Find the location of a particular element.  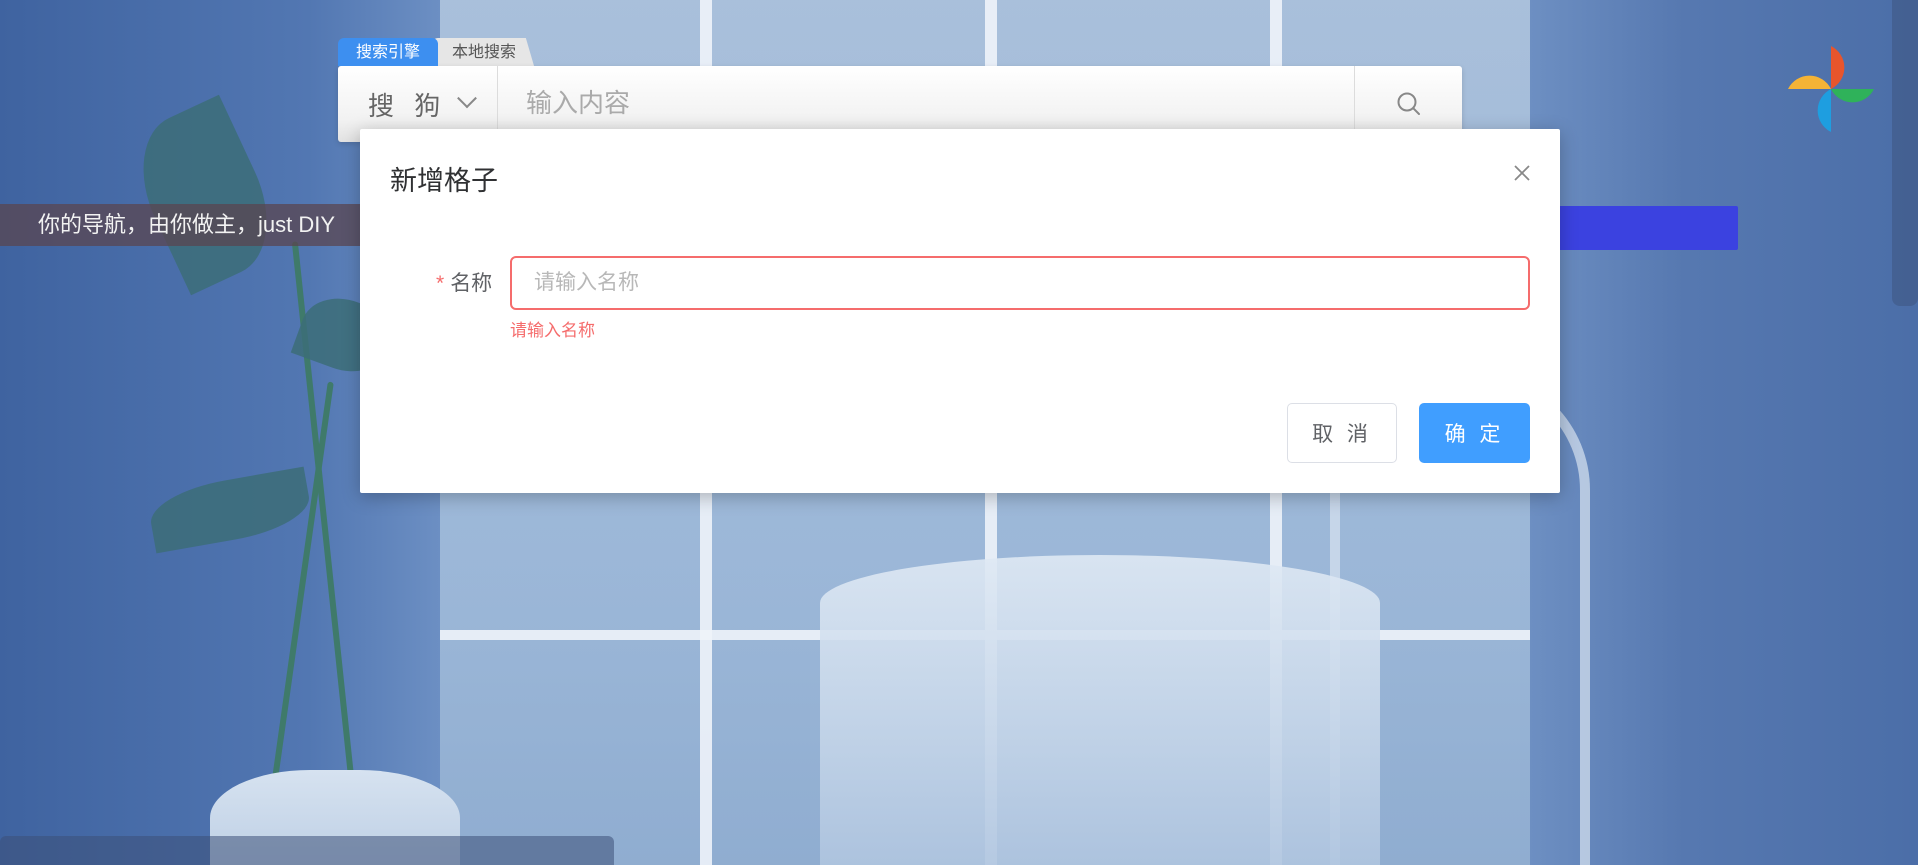

name-input is located at coordinates (1020, 283).